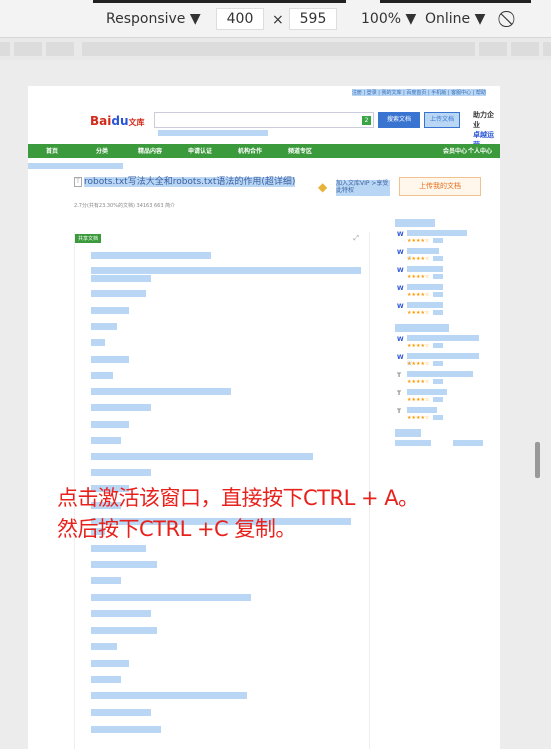 This screenshot has width=551, height=749. Describe the element at coordinates (415, 223) in the screenshot. I see `sidebar-header: 相关文档推荐` at that location.